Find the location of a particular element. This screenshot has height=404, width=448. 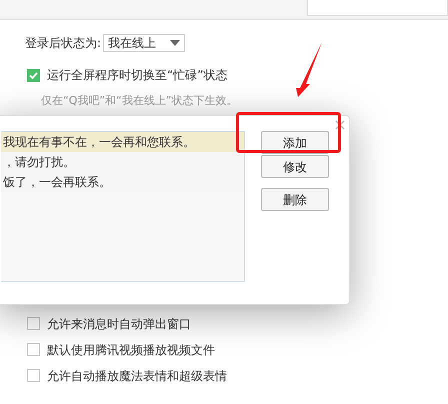

hint-text: 仅在“Q我吧”和“我在线上”状态下生效。 is located at coordinates (139, 100).